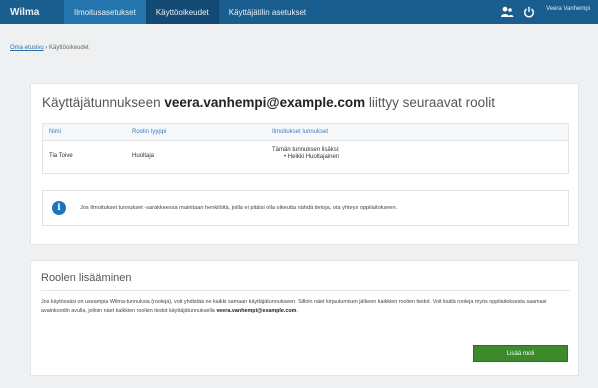 Image resolution: width=598 pixels, height=388 pixels. I want to click on accounts-header: Tämän tunnuksen lisäksi:, so click(306, 150).